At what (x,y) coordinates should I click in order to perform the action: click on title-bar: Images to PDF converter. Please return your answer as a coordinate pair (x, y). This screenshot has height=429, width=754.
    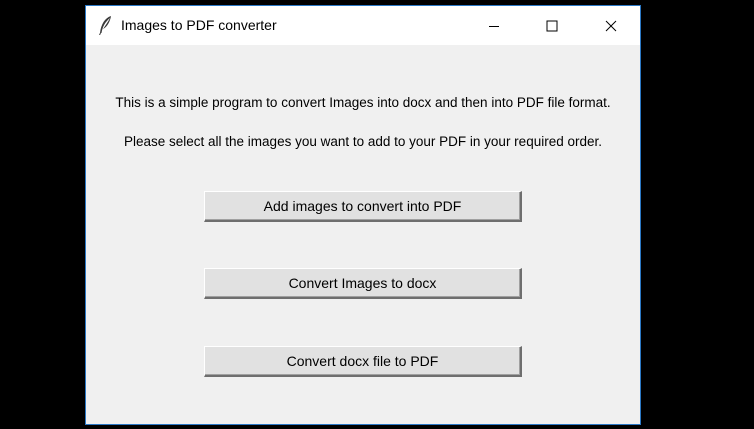
    Looking at the image, I should click on (363, 25).